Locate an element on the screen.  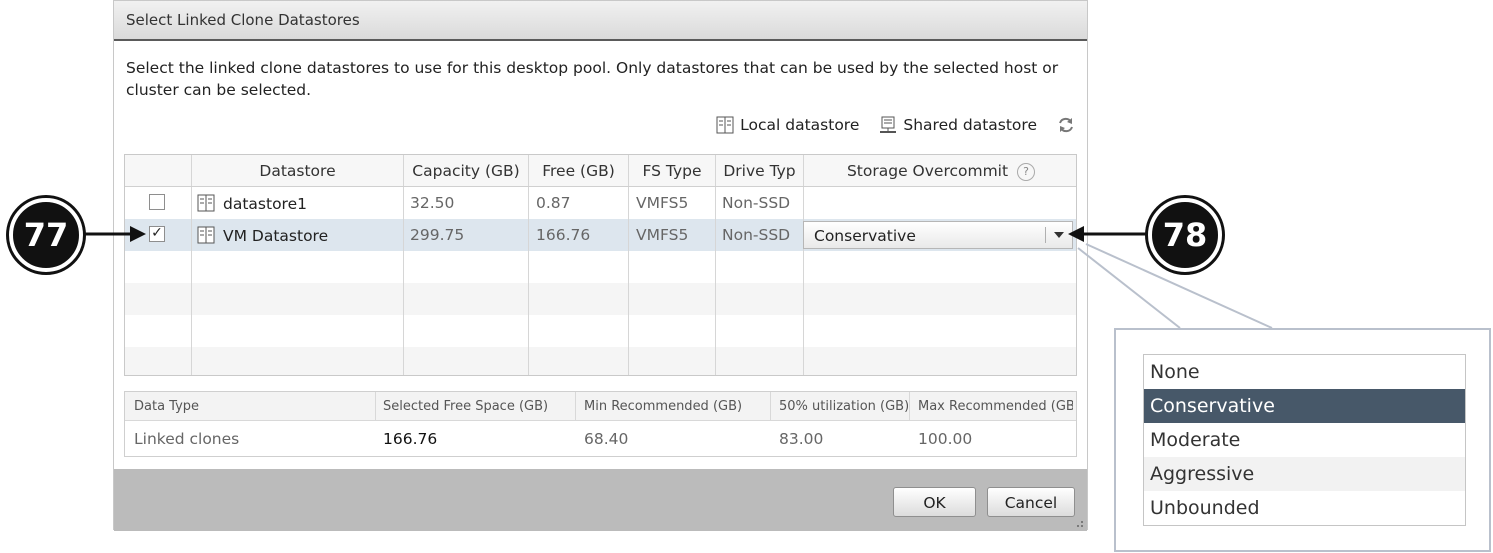
datastore-cell: datastore1 is located at coordinates (298, 203).